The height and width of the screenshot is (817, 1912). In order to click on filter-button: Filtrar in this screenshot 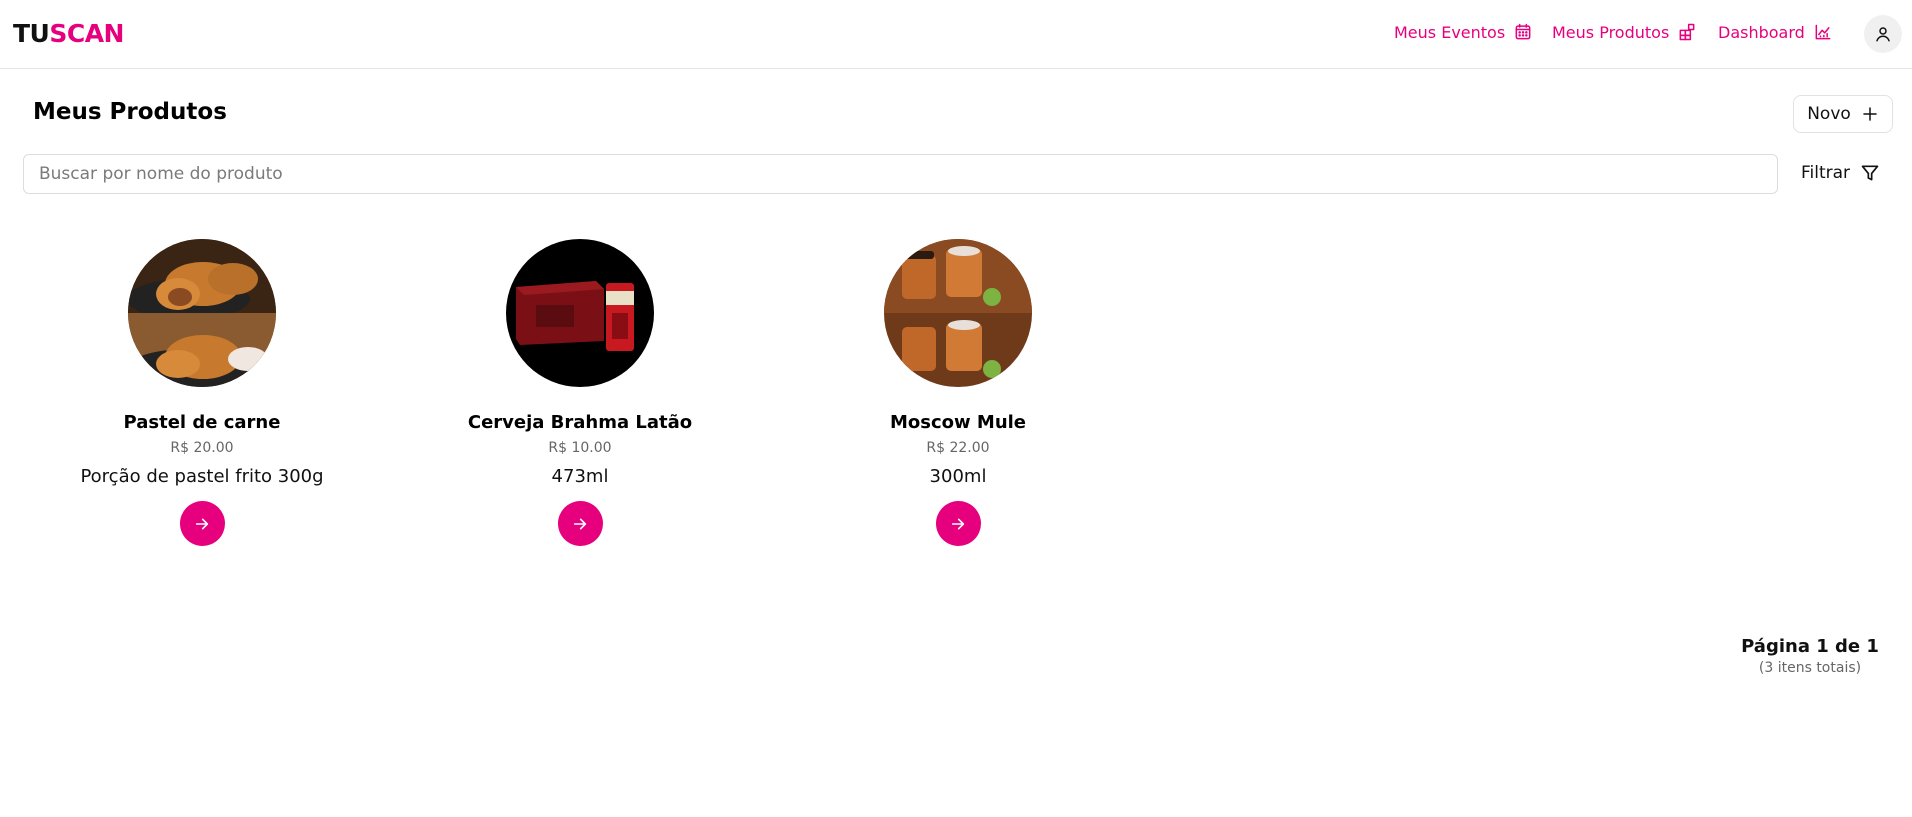, I will do `click(1840, 173)`.